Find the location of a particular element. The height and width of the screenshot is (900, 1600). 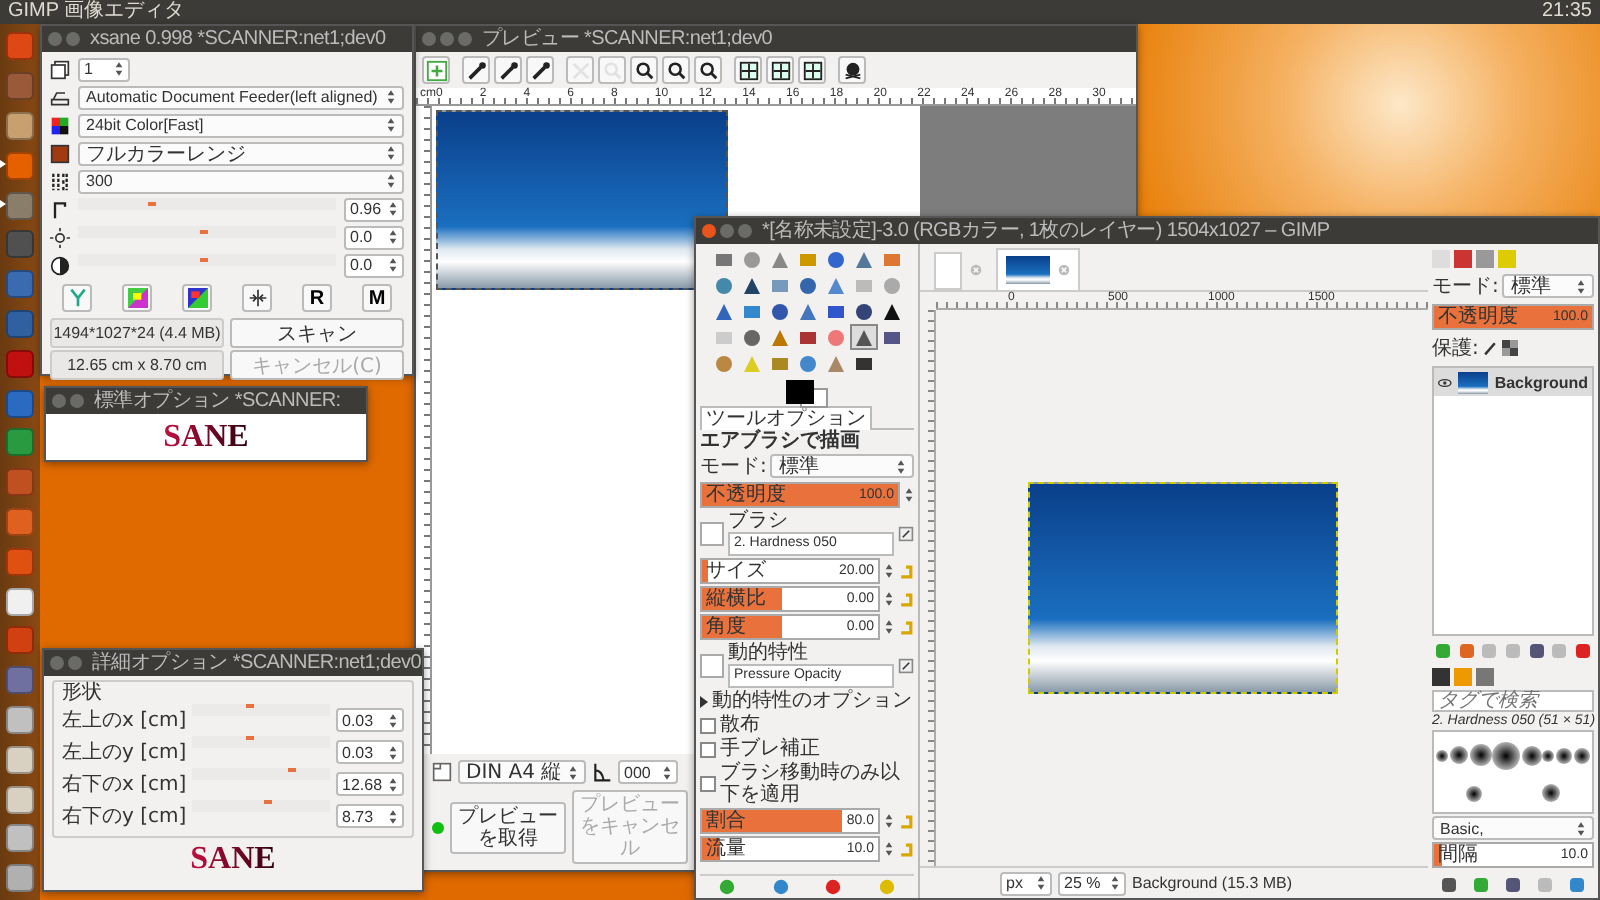

checkbox-label: 手ブレ補正 is located at coordinates (770, 749).